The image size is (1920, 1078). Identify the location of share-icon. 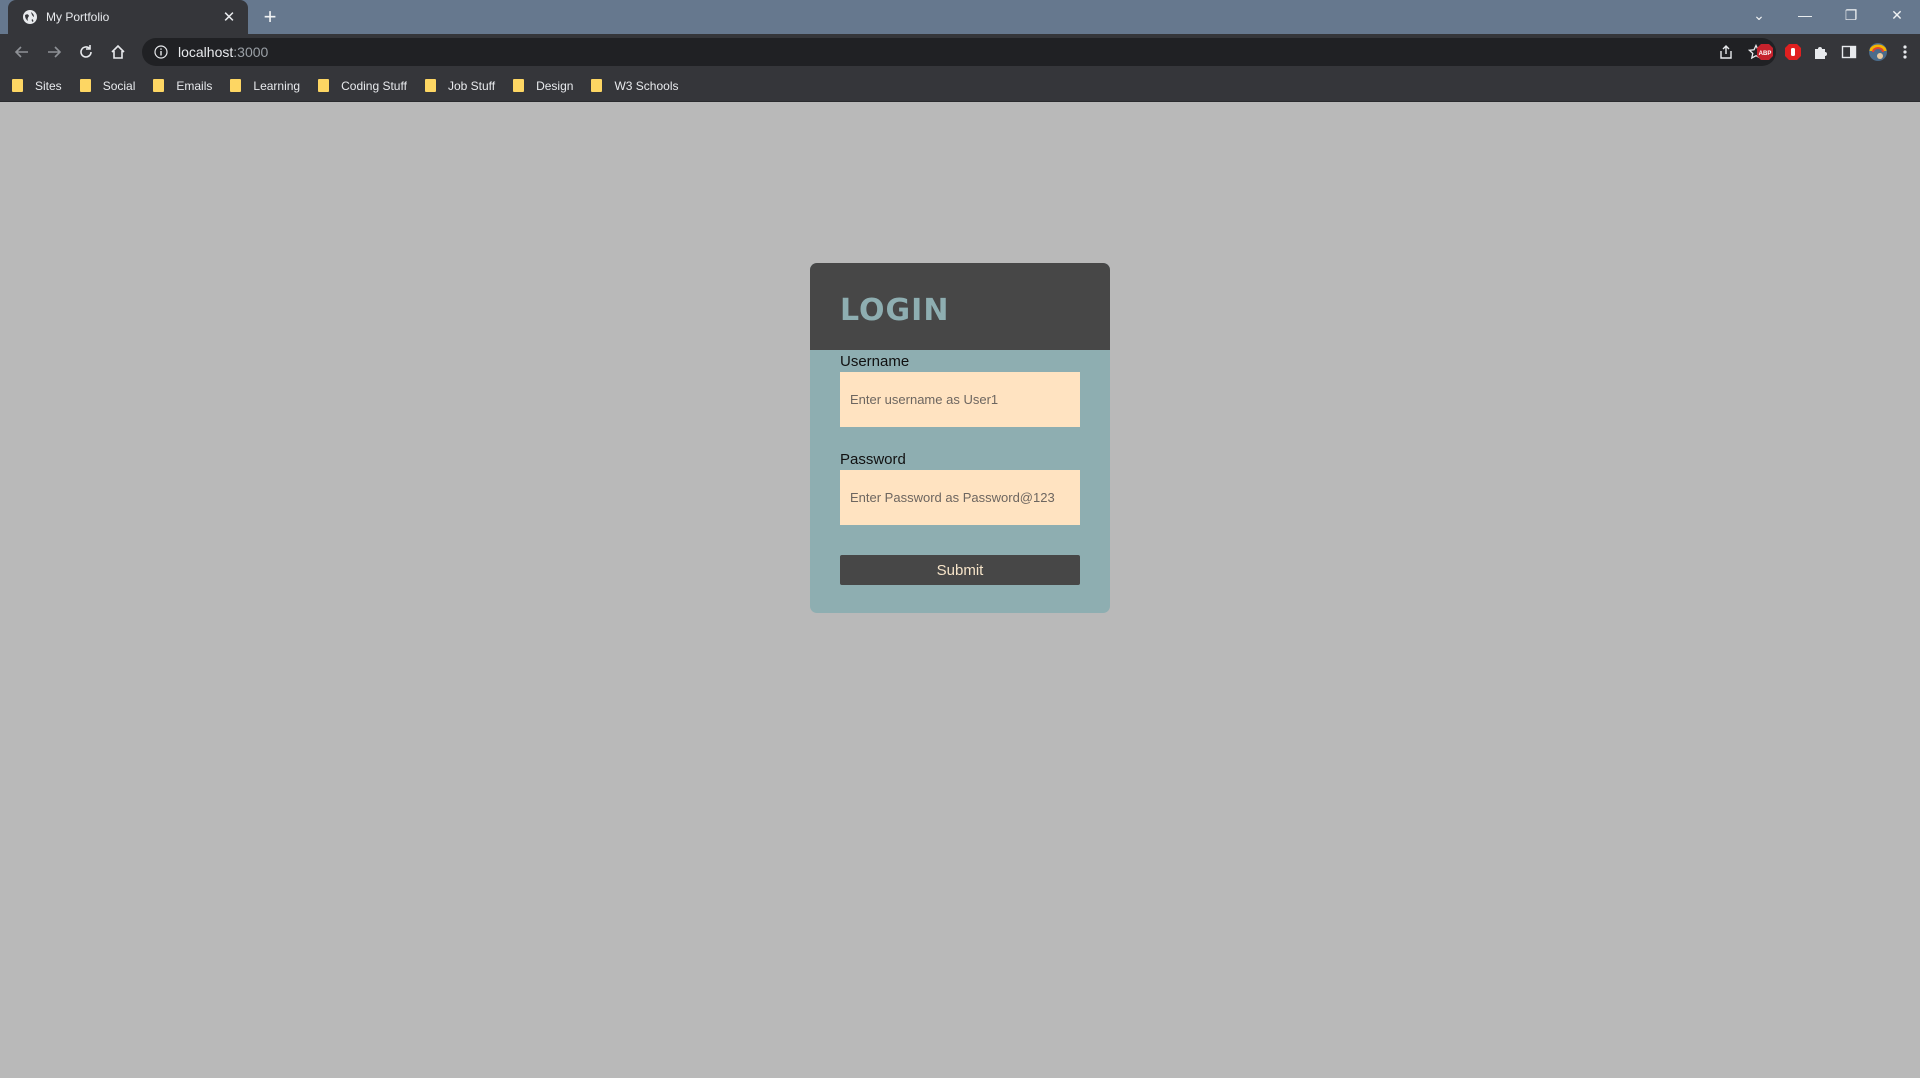
(1726, 52).